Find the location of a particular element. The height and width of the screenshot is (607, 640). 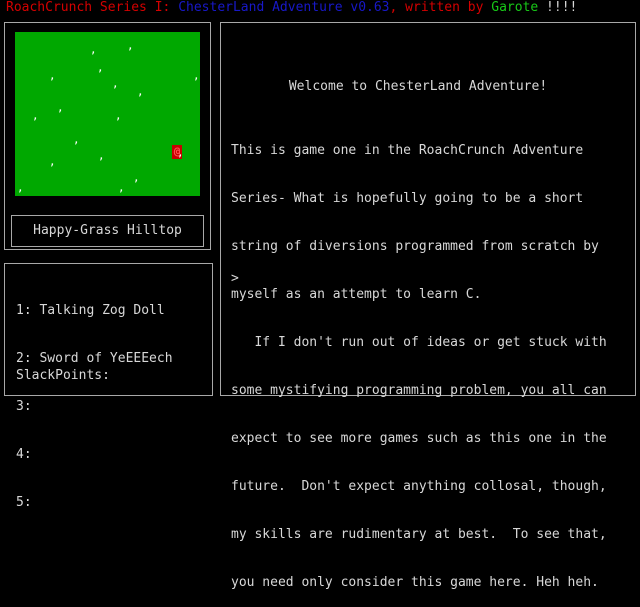

inventory-slot-1: 1: Talking Zog Doll is located at coordinates (94, 311).